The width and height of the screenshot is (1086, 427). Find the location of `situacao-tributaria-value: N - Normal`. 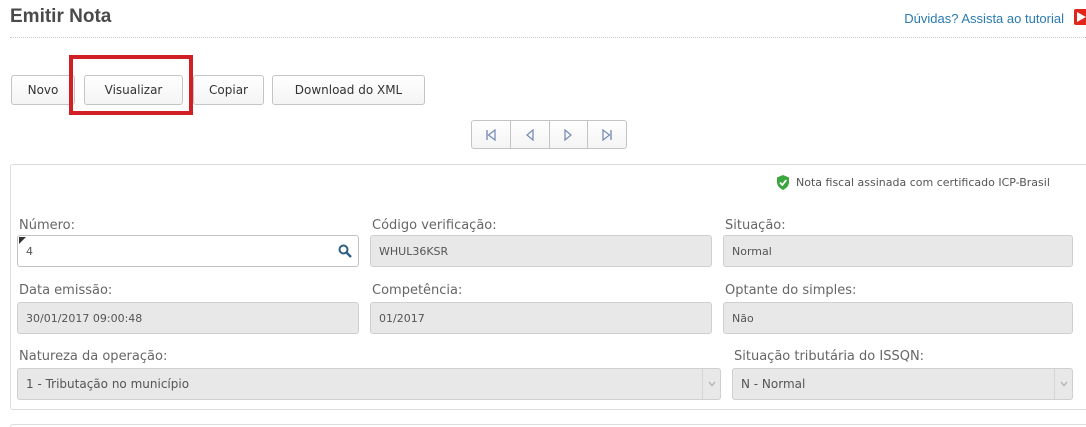

situacao-tributaria-value: N - Normal is located at coordinates (773, 384).